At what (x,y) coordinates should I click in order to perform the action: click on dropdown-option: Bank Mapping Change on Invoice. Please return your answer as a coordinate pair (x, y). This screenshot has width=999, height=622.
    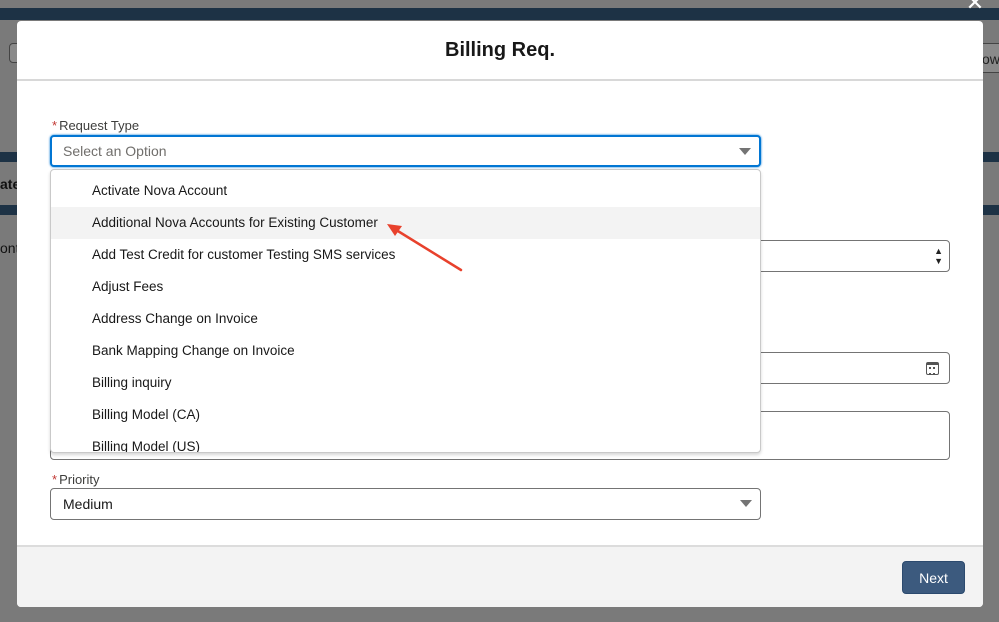
    Looking at the image, I should click on (405, 351).